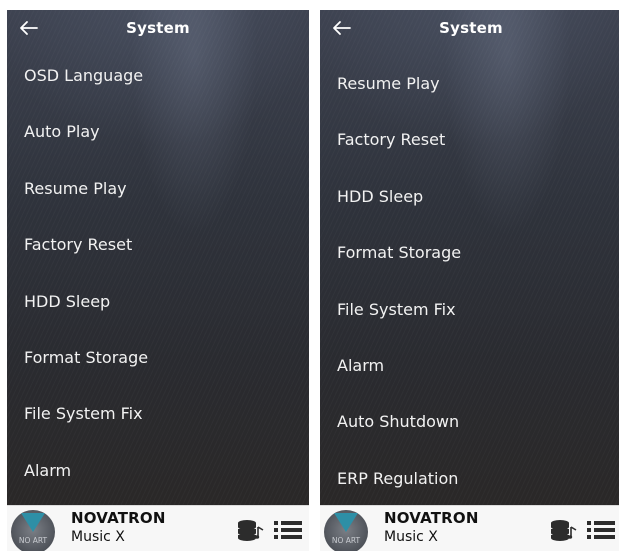  Describe the element at coordinates (469, 422) in the screenshot. I see `menu-item-auto-shutdown: Auto Shutdown` at that location.